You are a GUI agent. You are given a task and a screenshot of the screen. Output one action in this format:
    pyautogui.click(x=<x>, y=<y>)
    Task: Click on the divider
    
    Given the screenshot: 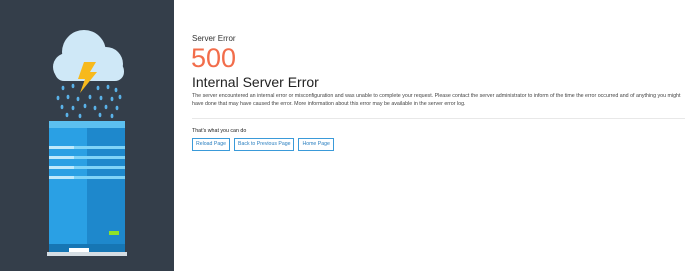 What is the action you would take?
    pyautogui.click(x=438, y=118)
    